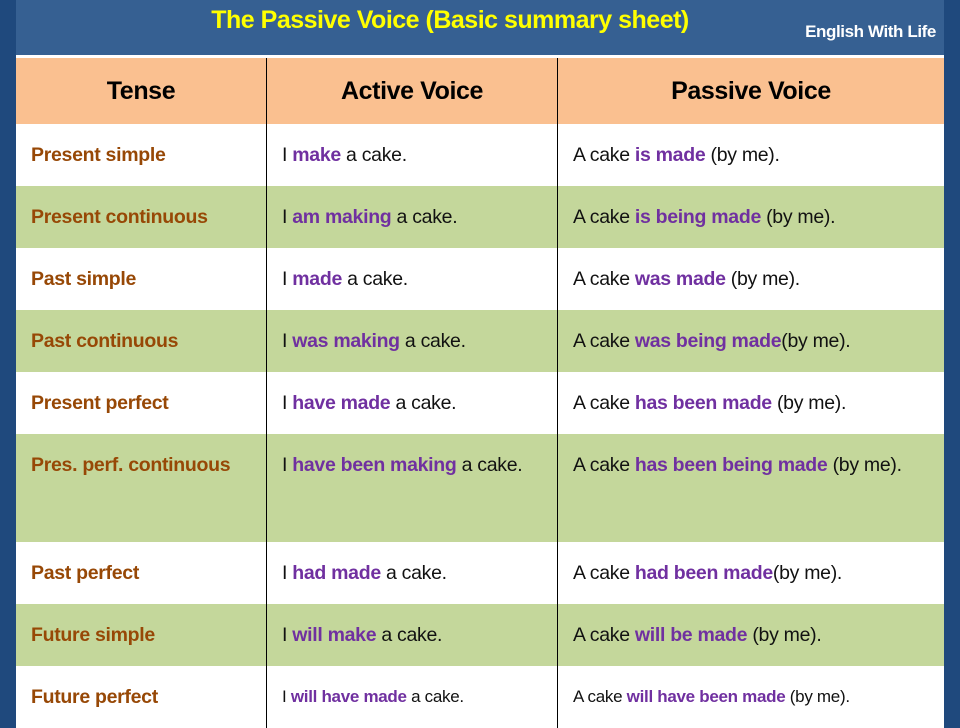 The height and width of the screenshot is (728, 960). Describe the element at coordinates (691, 634) in the screenshot. I see `passive-verb: will be made` at that location.